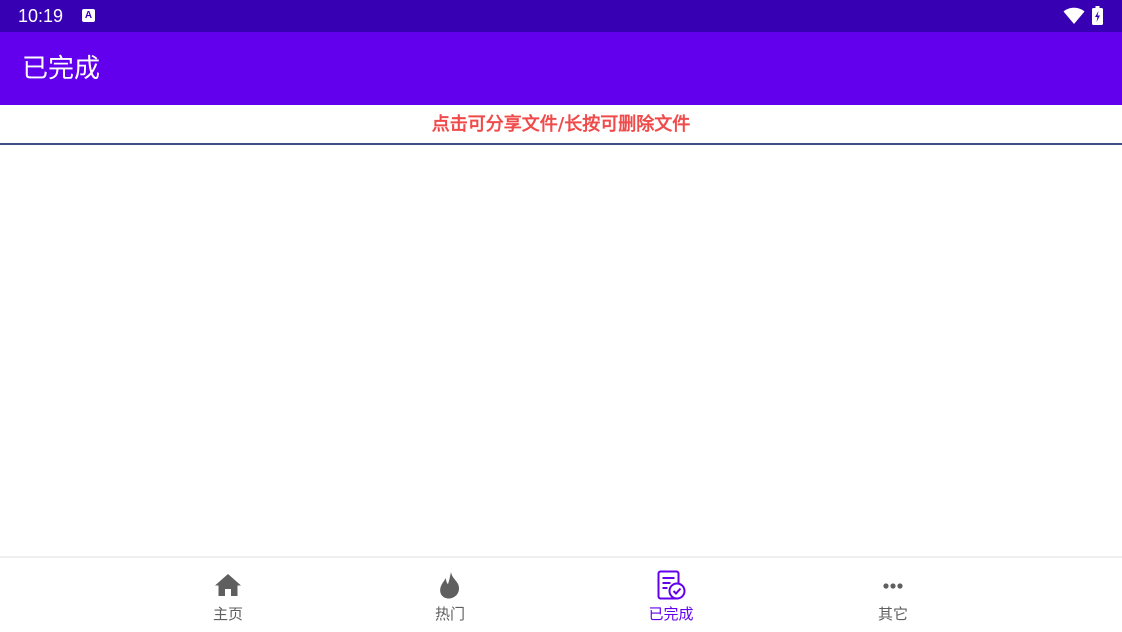  What do you see at coordinates (61, 69) in the screenshot?
I see `page-title: 已完成` at bounding box center [61, 69].